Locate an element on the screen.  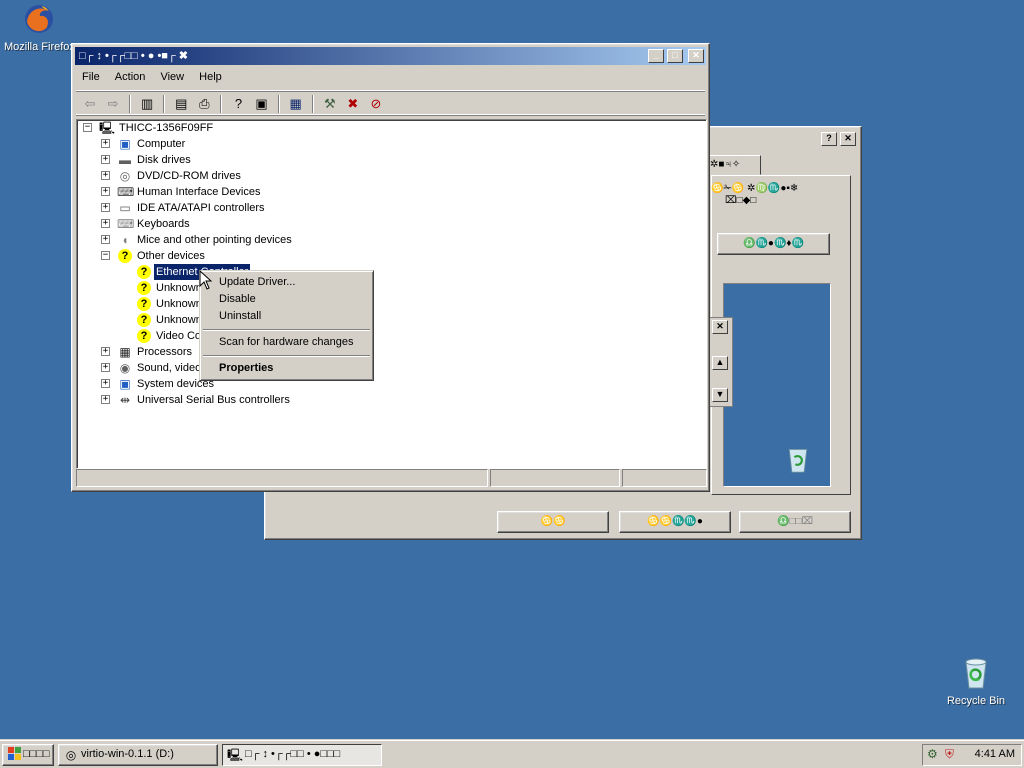
task-label: □┌ ↕ •┌┌□□ • ●□□□ is located at coordinates (293, 754).